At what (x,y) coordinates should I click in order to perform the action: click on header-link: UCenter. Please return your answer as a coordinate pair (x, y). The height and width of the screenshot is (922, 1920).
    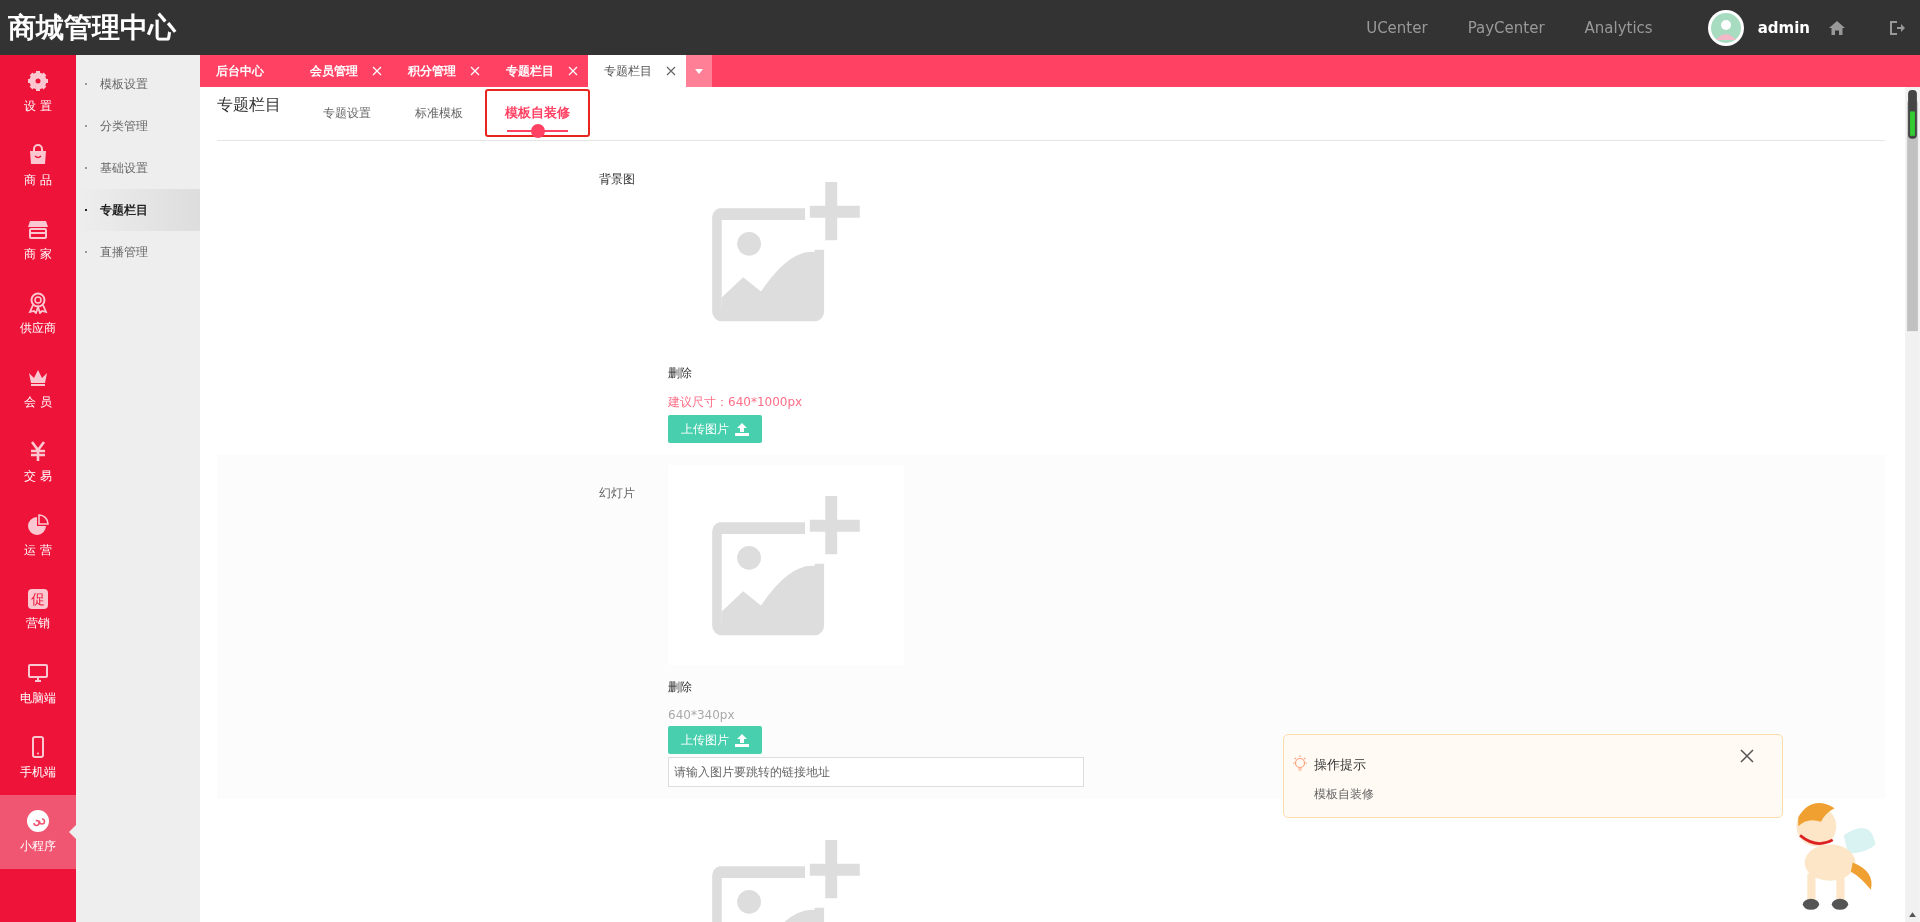
    Looking at the image, I should click on (1397, 27).